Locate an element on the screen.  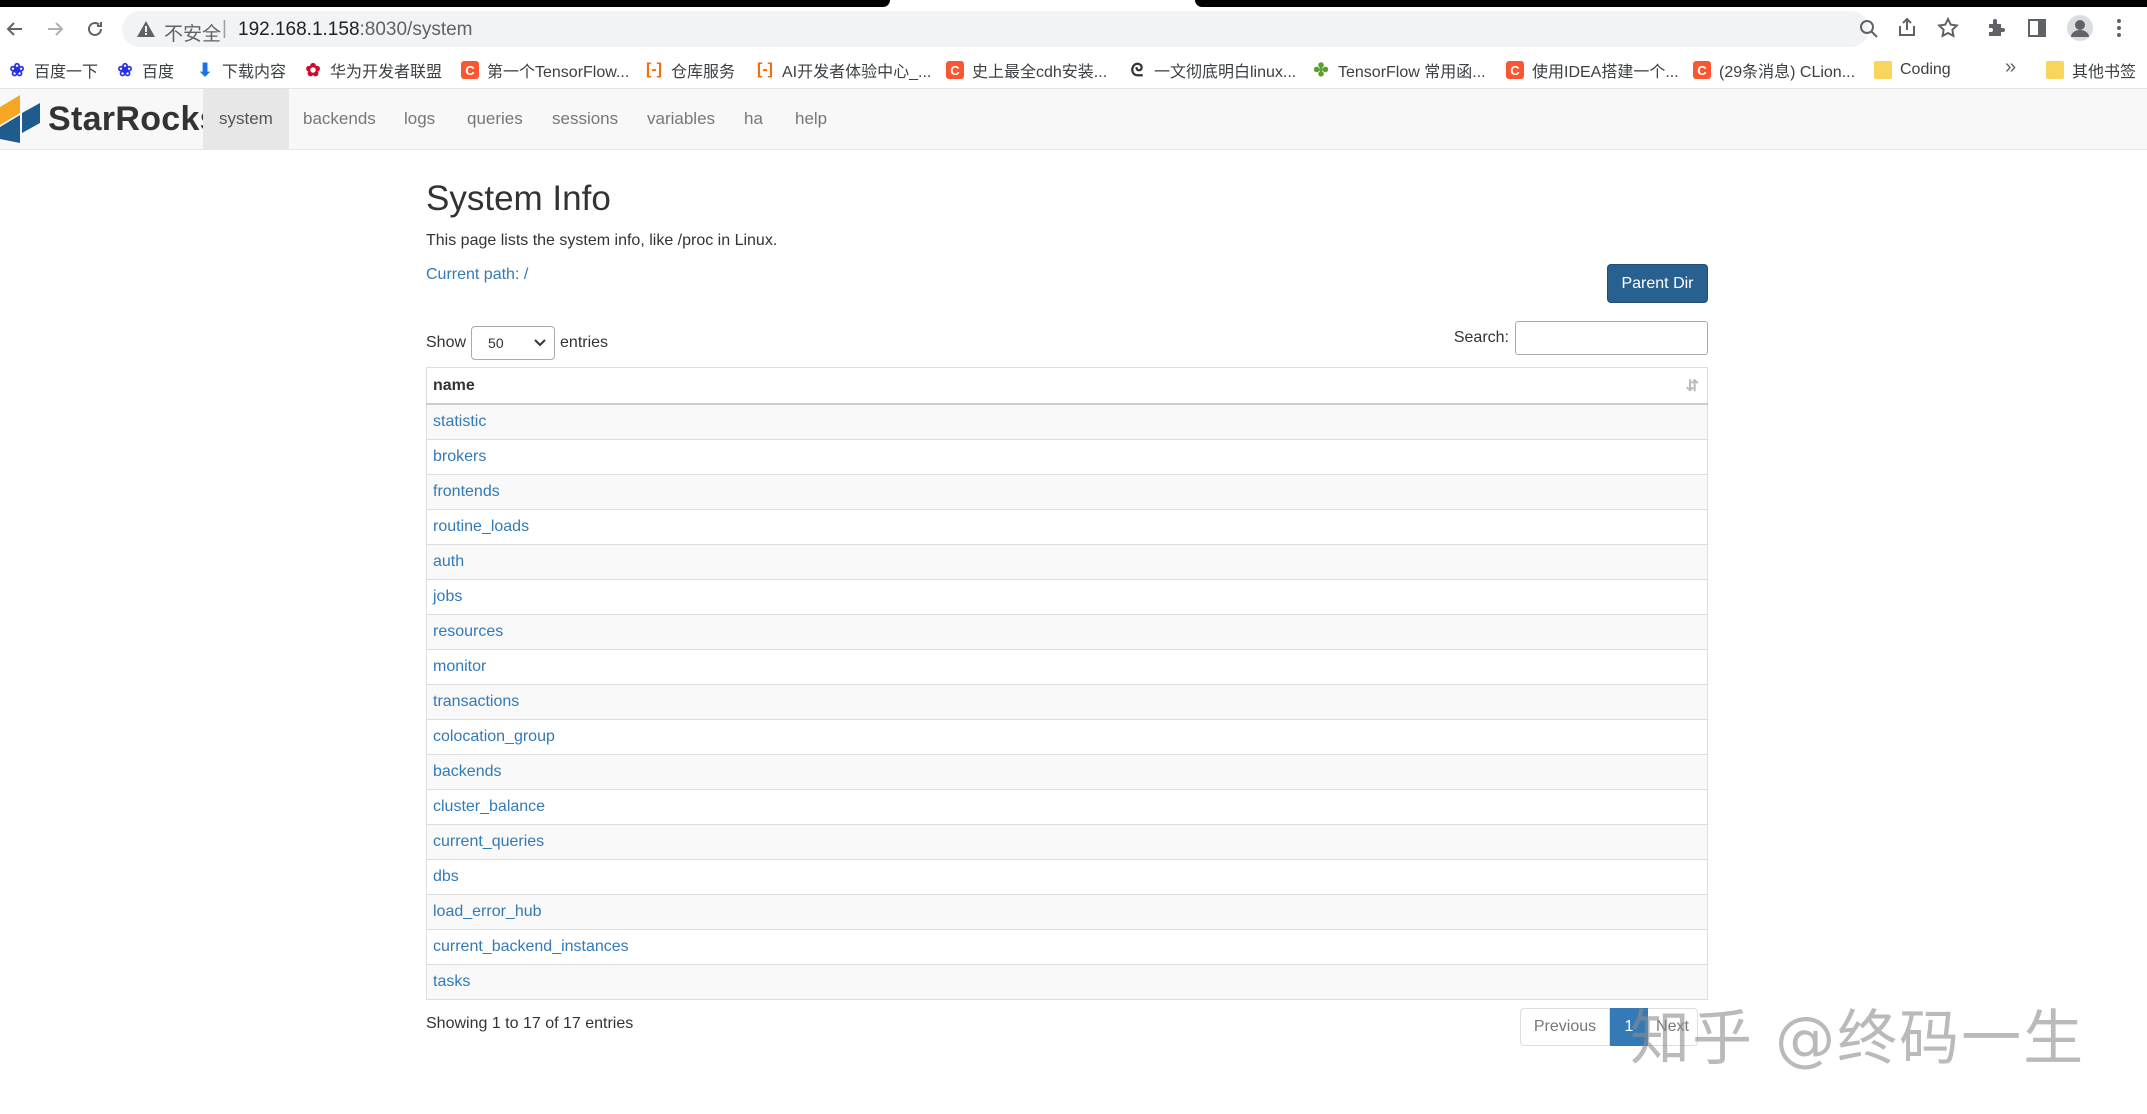
reload-button is located at coordinates (95, 29).